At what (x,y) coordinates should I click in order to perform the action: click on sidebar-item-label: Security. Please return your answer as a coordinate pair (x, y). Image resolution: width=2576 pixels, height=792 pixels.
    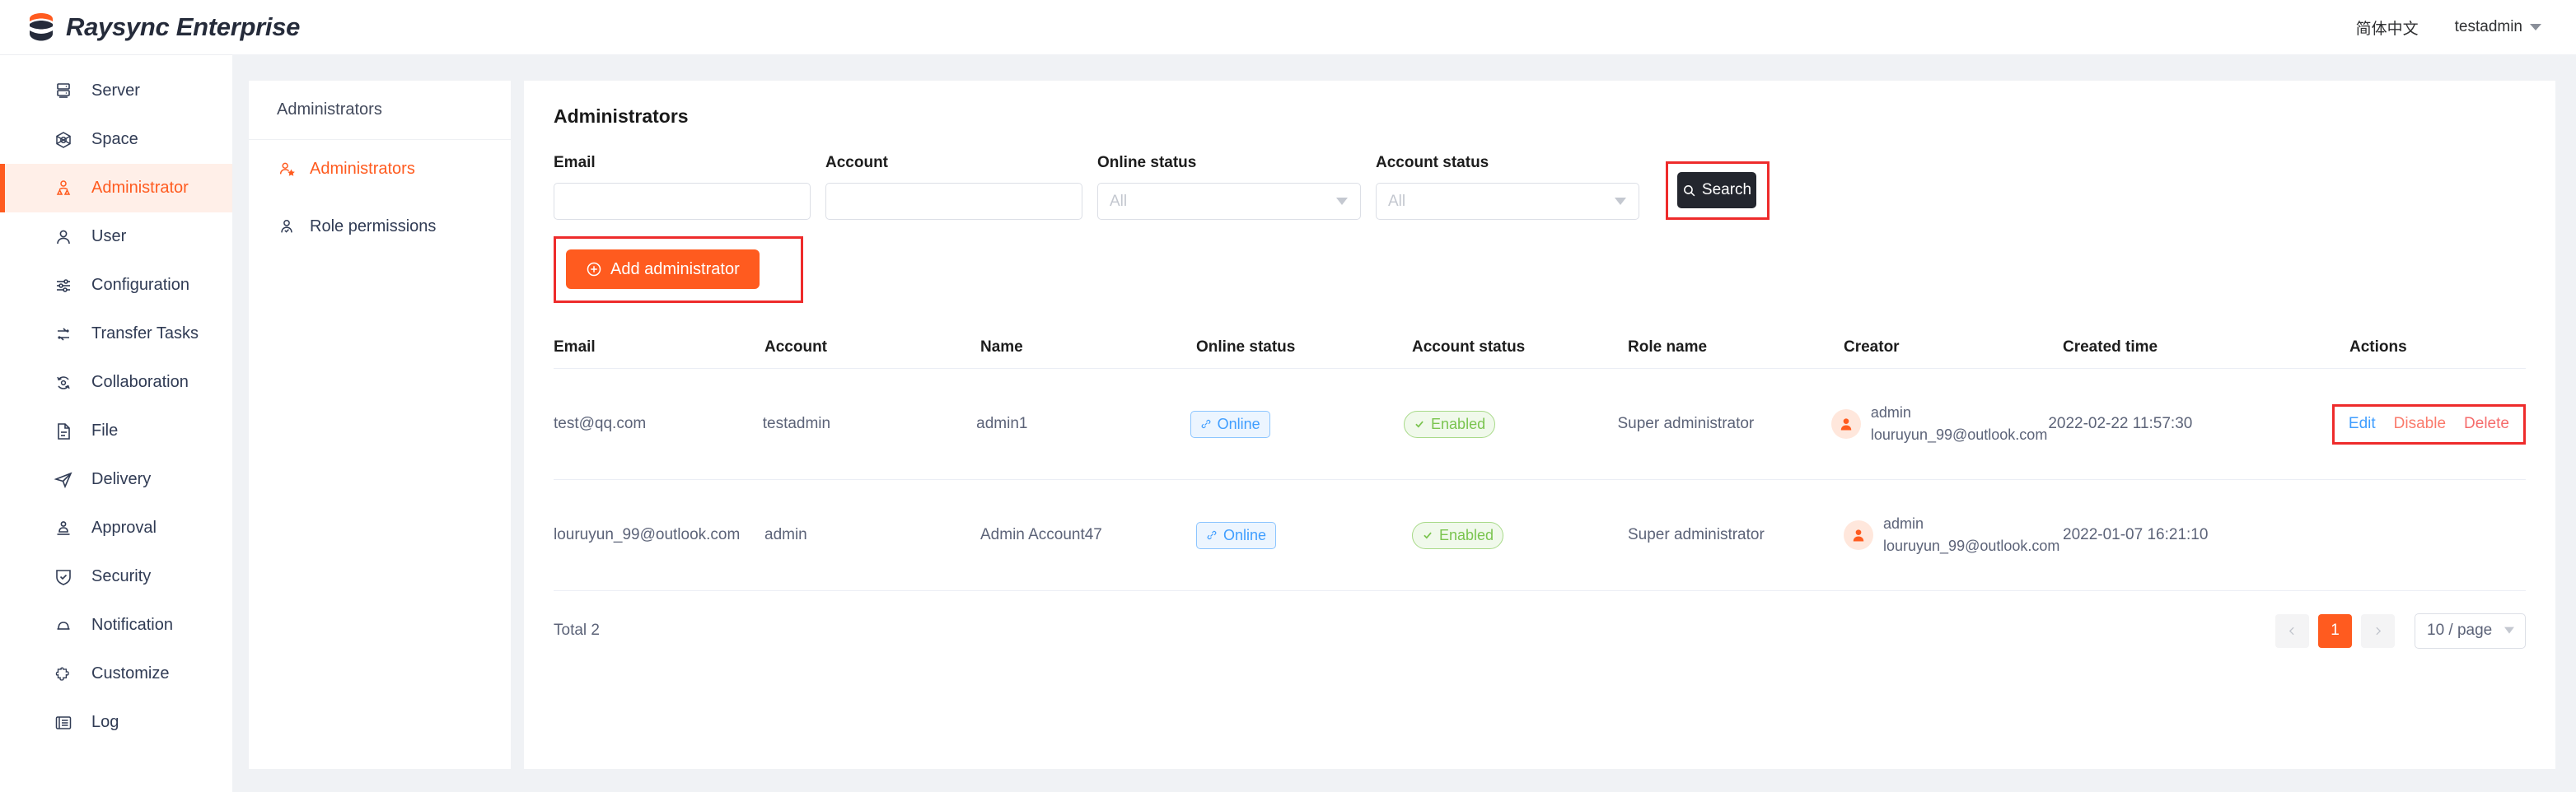
    Looking at the image, I should click on (121, 576).